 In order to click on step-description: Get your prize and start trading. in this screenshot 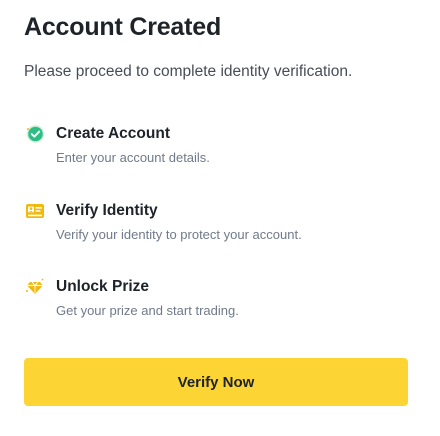, I will do `click(147, 310)`.